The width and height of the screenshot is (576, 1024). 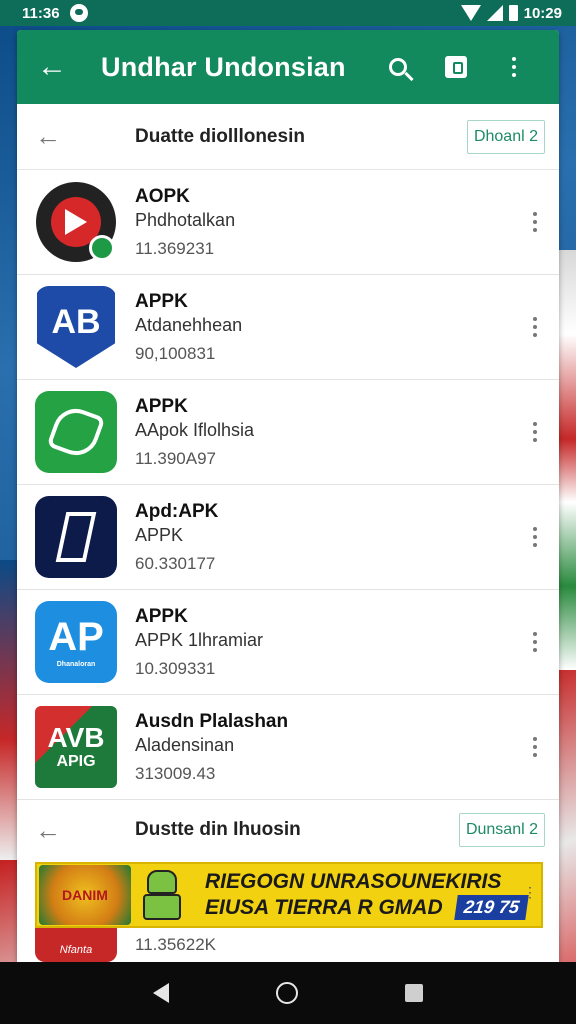 I want to click on list-item: Apd:APK APPK 60.330177, so click(x=288, y=537).